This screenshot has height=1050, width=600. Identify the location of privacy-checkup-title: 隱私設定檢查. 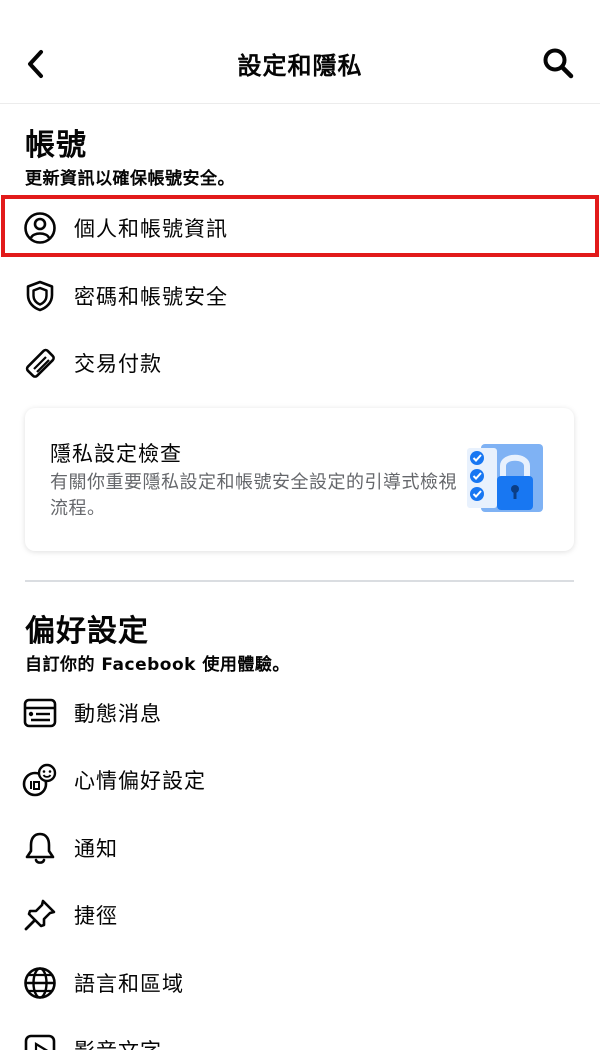
(116, 454).